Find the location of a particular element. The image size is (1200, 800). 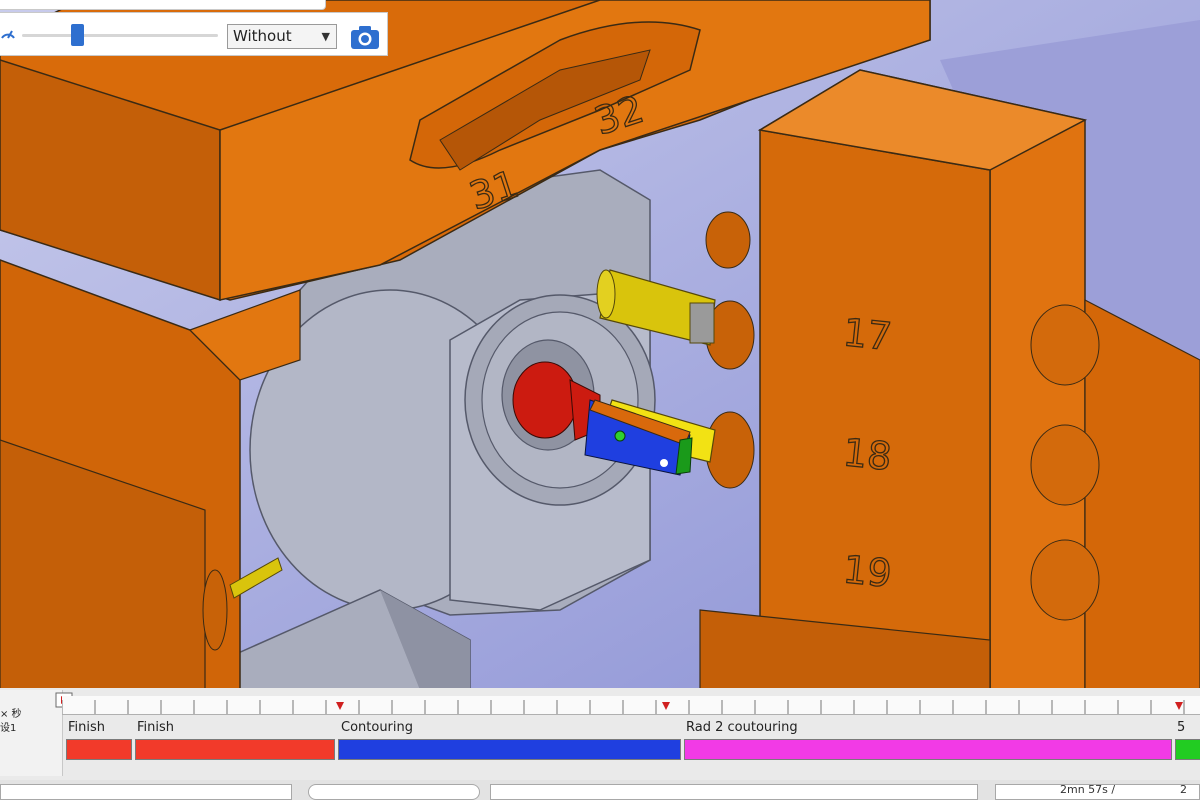

operation-label-contouring: Contouring is located at coordinates (377, 727).